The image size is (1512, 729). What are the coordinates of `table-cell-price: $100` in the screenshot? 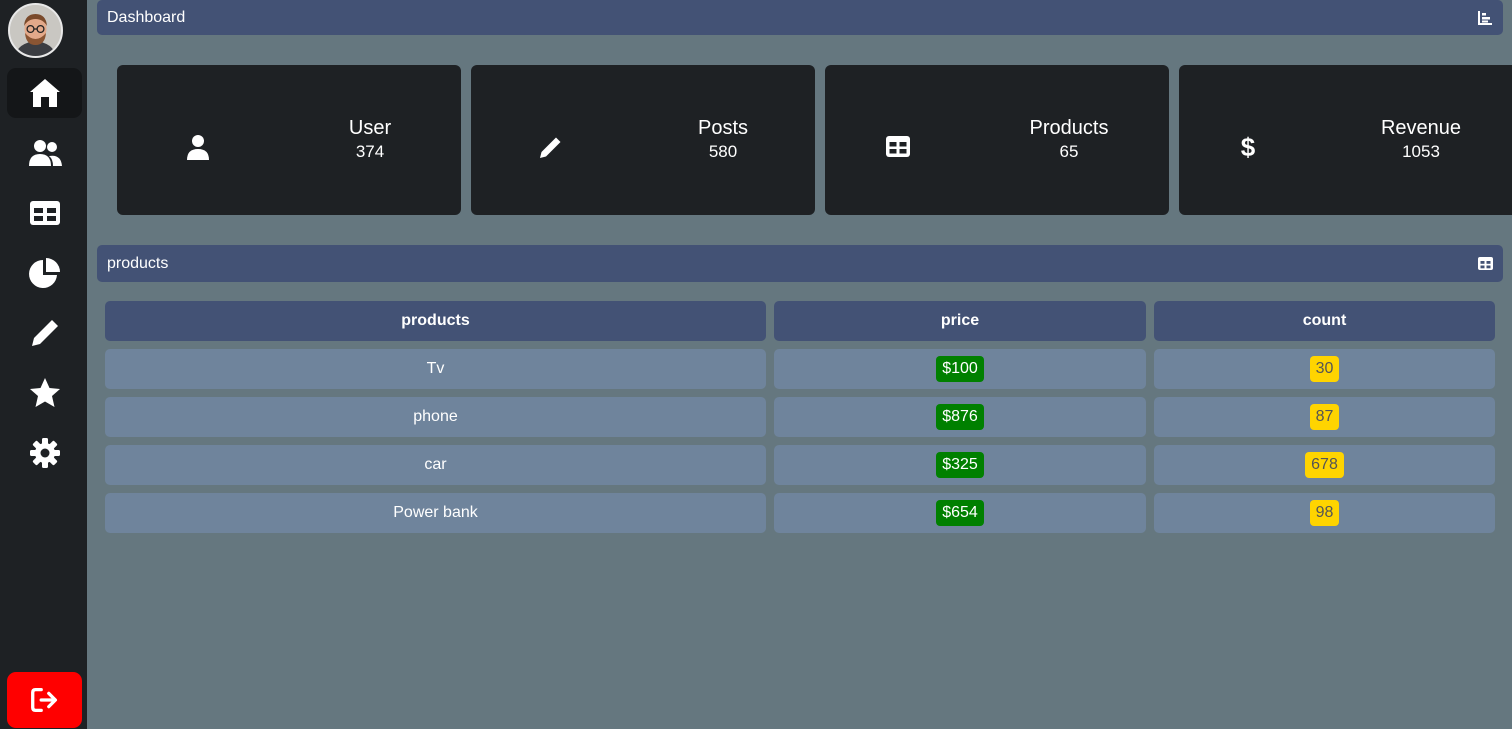 It's located at (960, 369).